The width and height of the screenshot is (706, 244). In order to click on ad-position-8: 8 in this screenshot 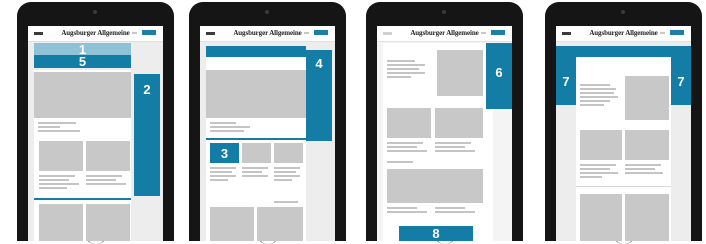, I will do `click(436, 233)`.